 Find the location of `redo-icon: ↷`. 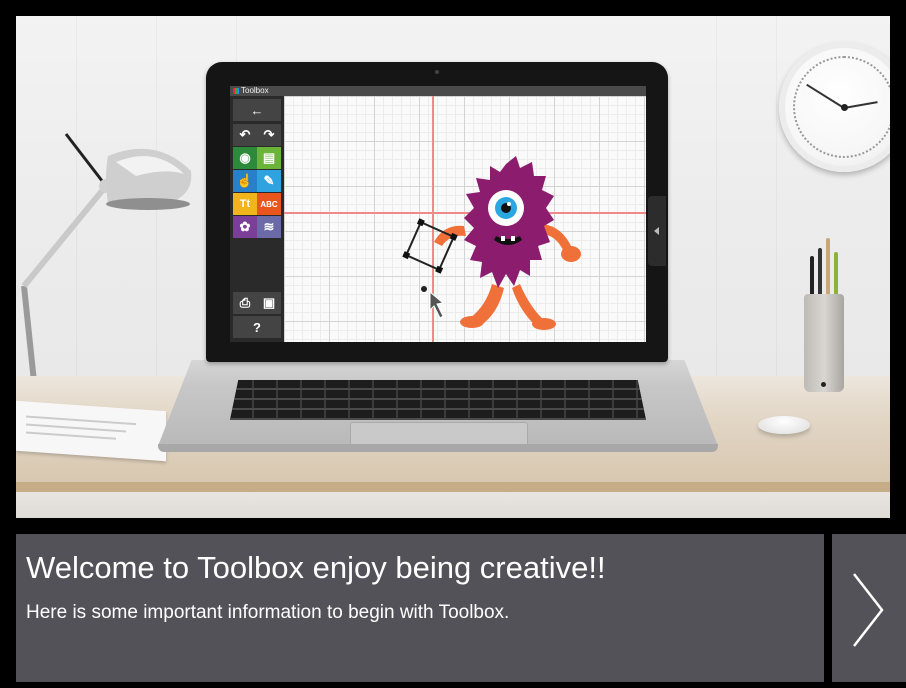

redo-icon: ↷ is located at coordinates (269, 135).